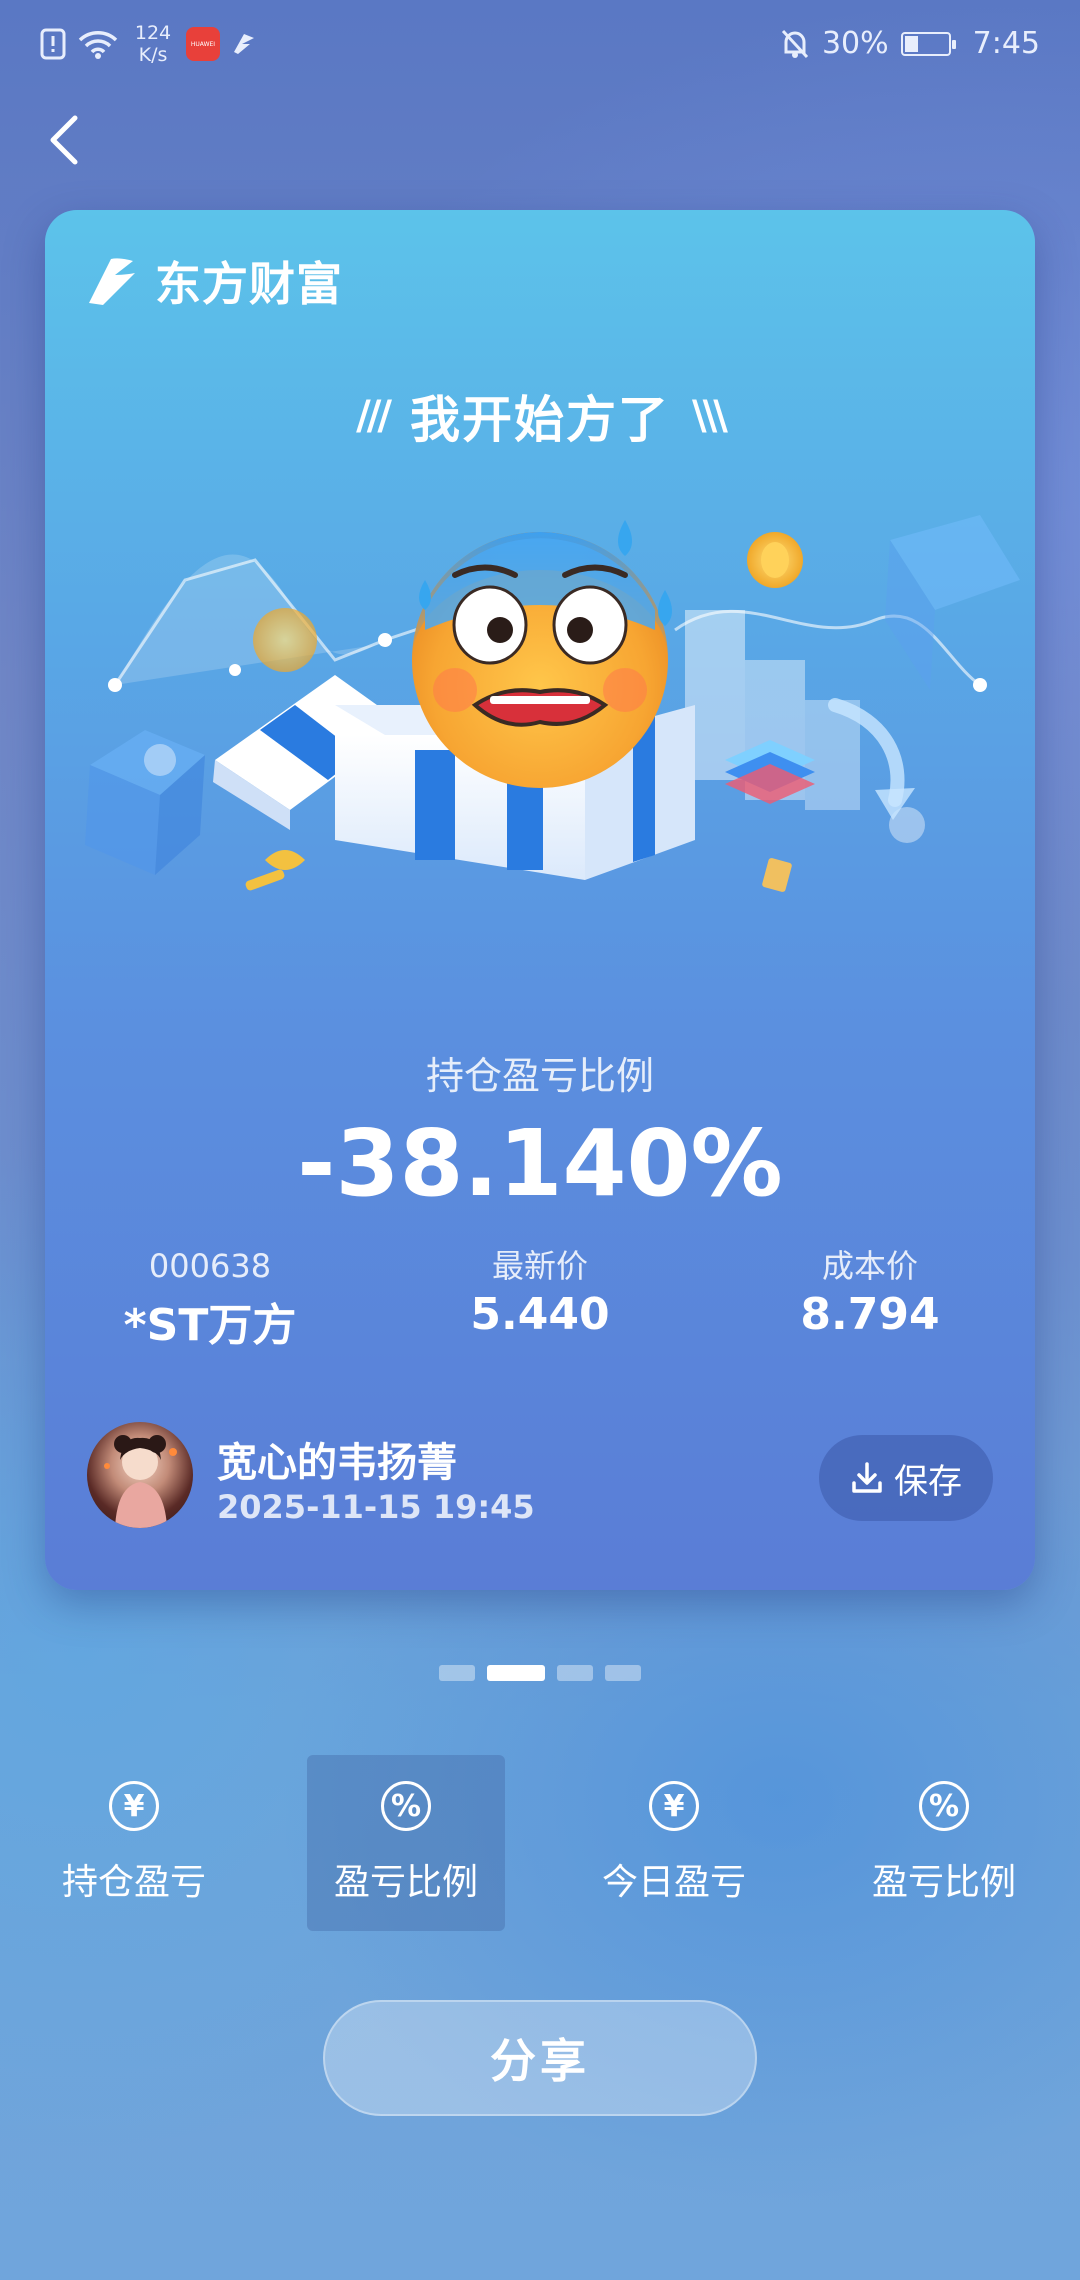 This screenshot has height=2280, width=1080. Describe the element at coordinates (210, 1325) in the screenshot. I see `stock-name: *ST万方` at that location.